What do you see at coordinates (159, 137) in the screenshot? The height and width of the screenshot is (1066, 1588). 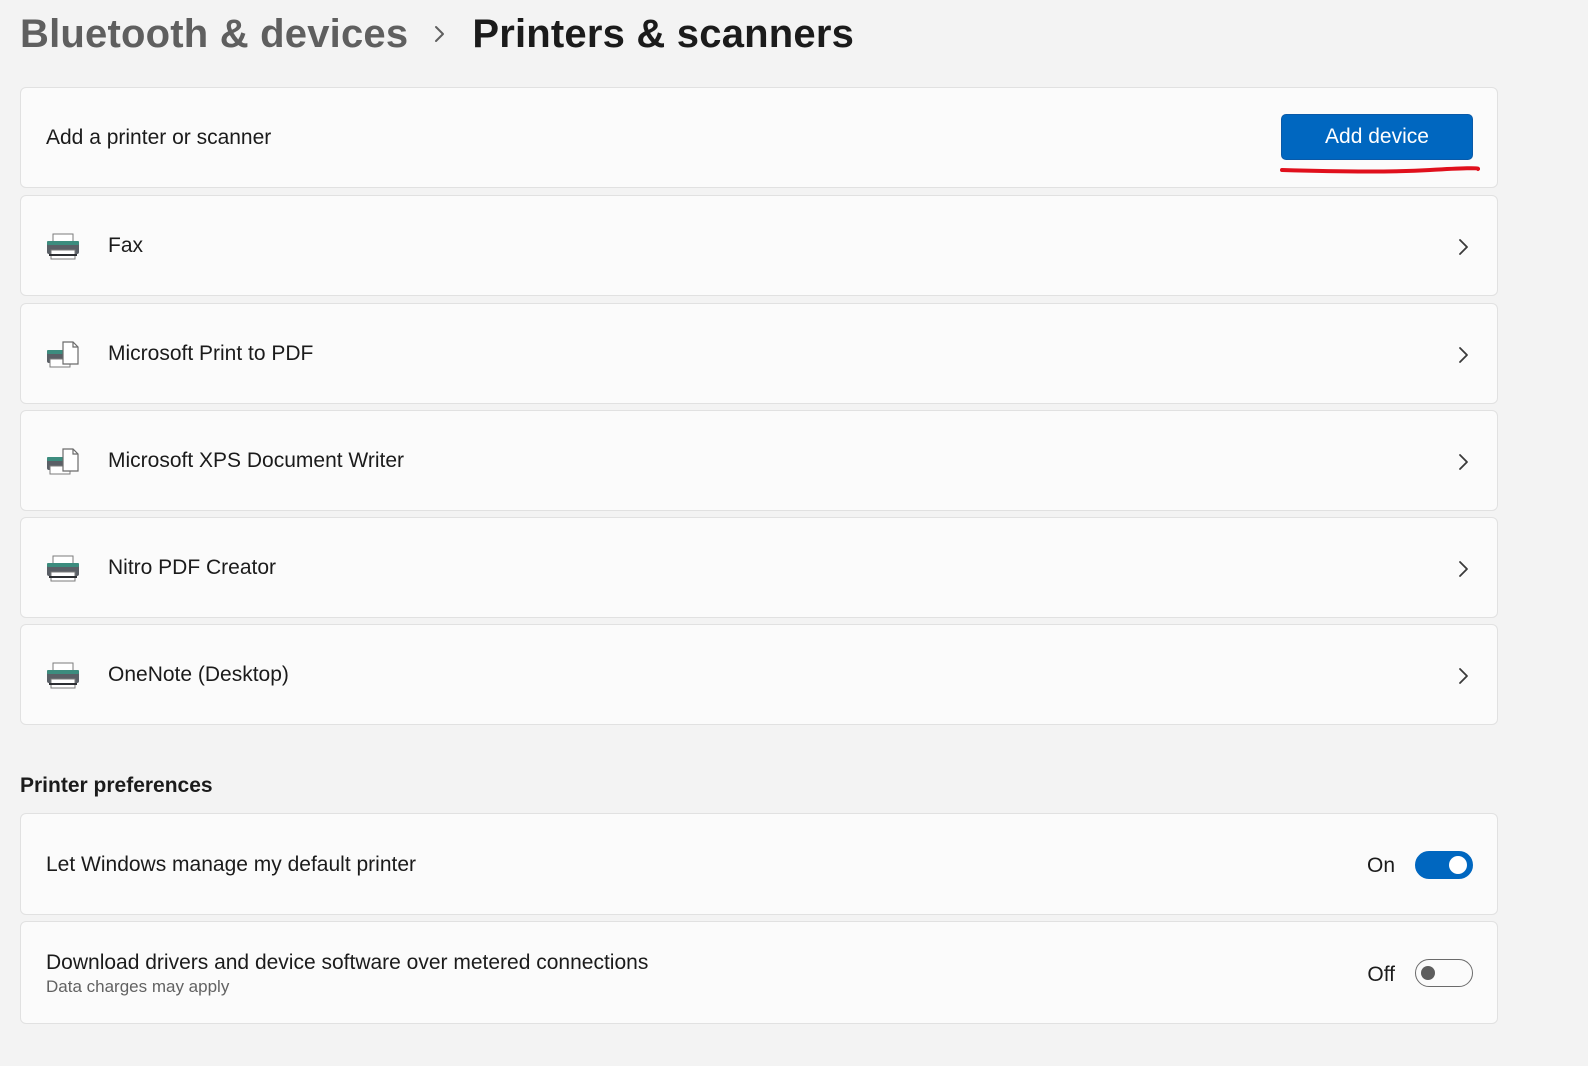 I see `add-printer-label: Add a printer or scanner` at bounding box center [159, 137].